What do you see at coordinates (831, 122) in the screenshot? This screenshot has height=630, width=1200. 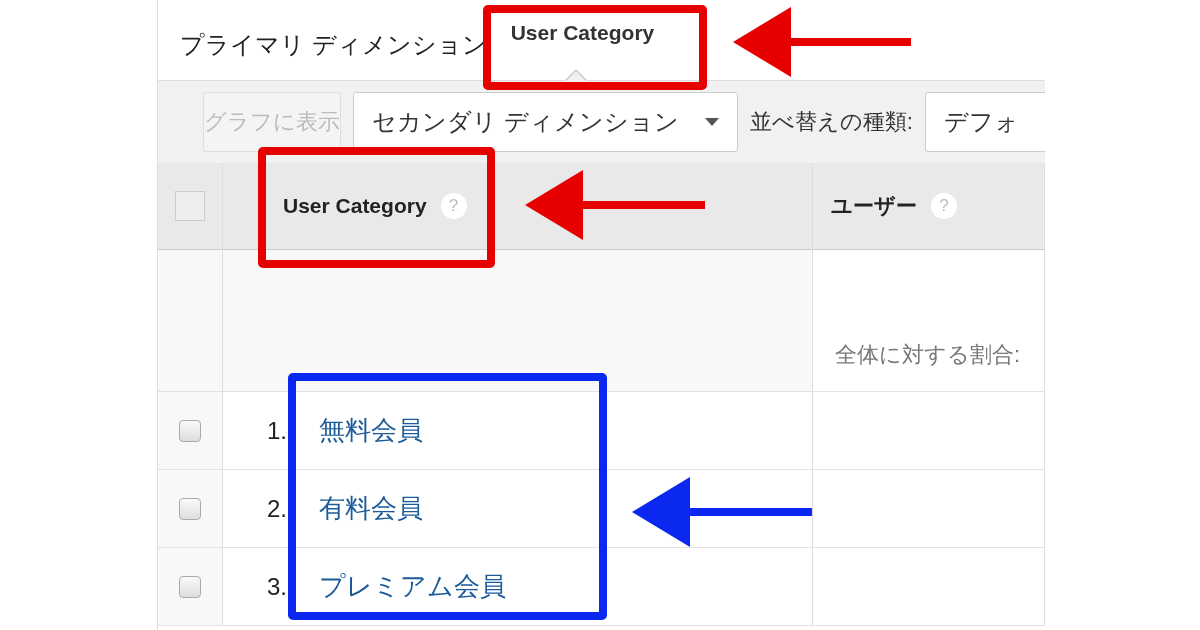 I see `sort-type-label: 並べ替えの種類:` at bounding box center [831, 122].